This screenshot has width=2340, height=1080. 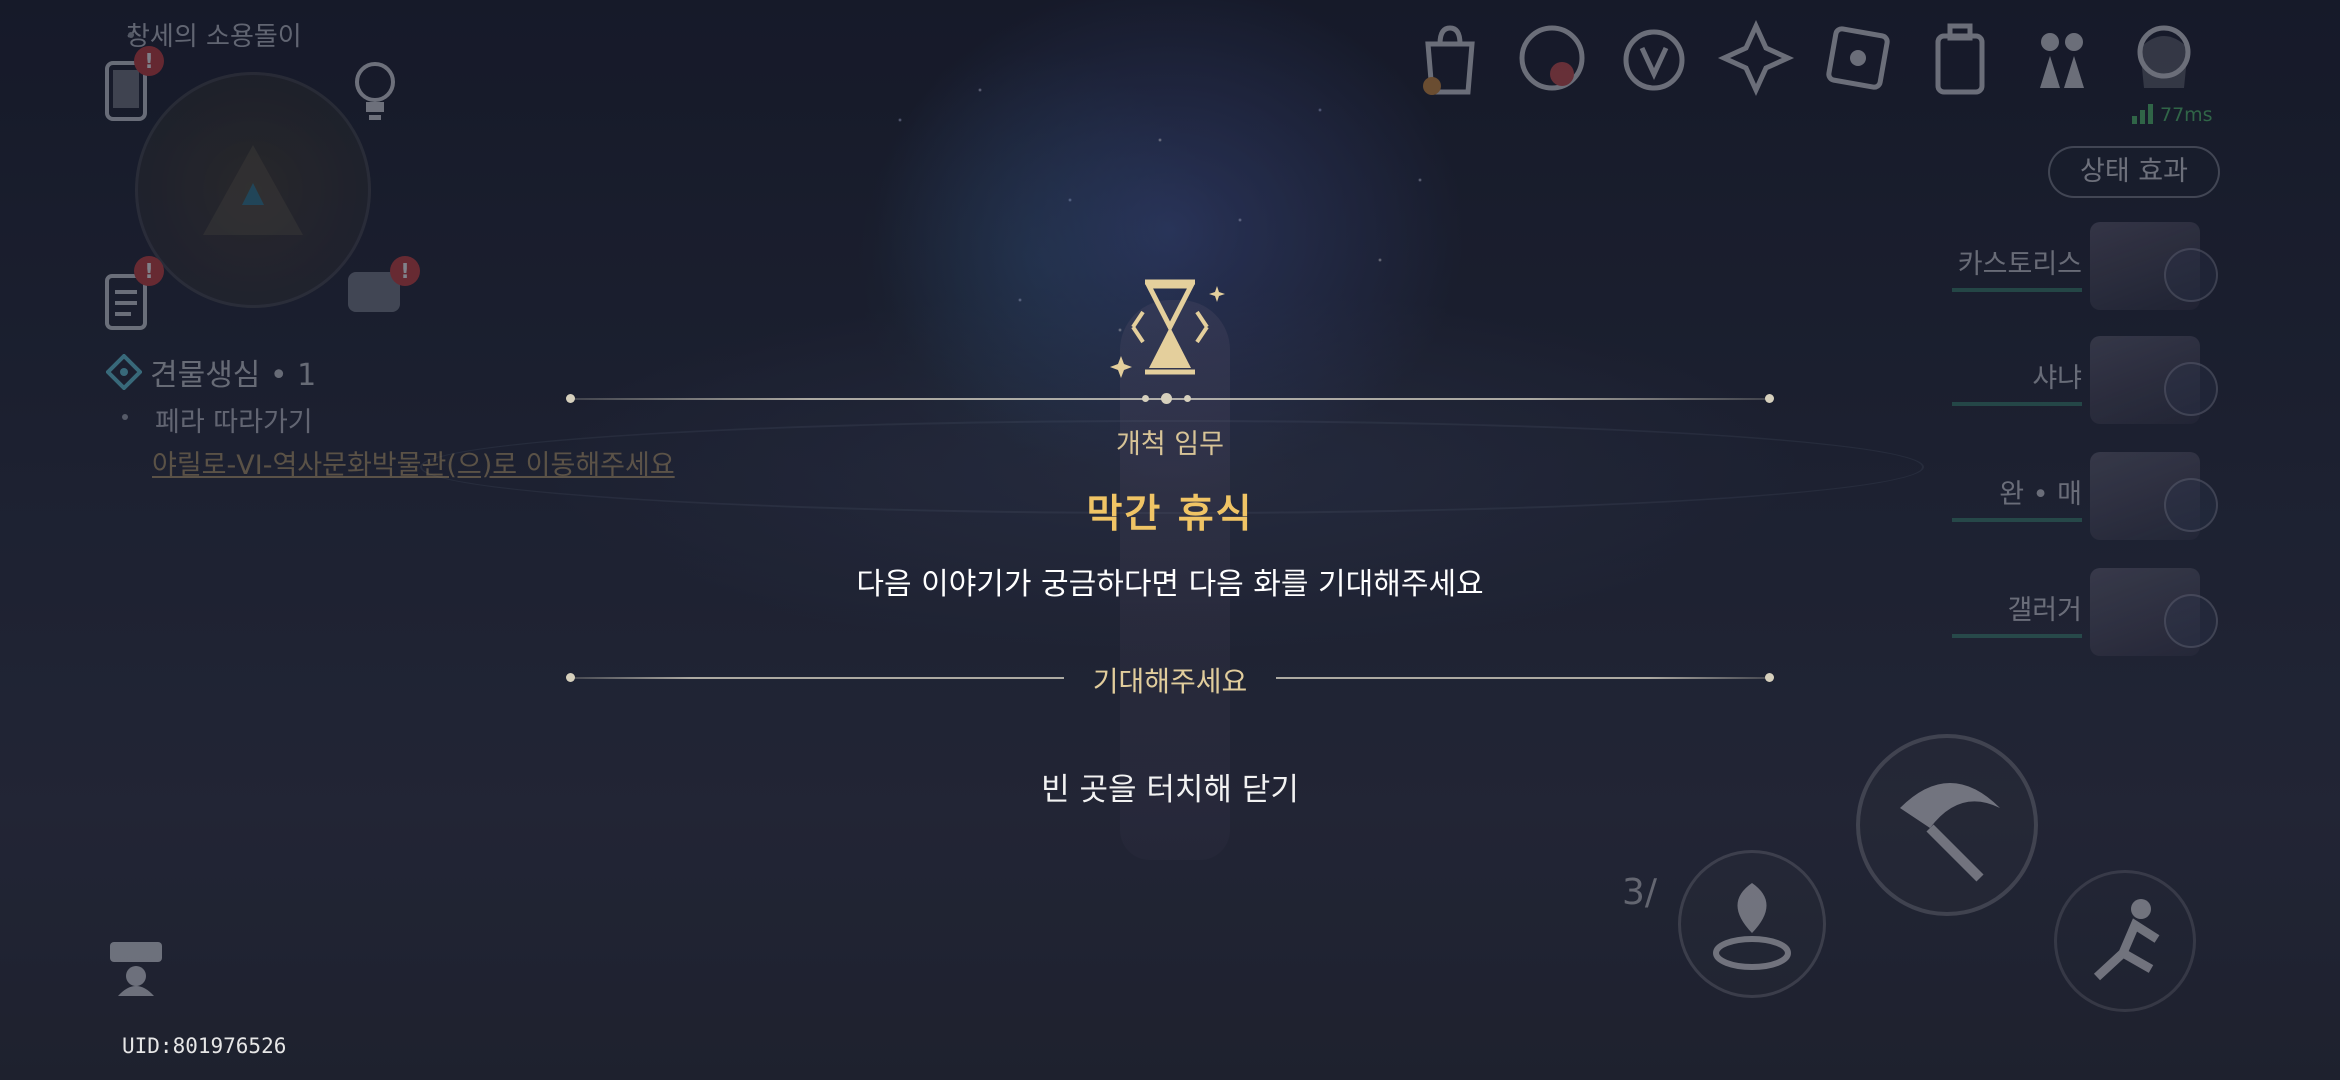 I want to click on close-hint: 빈 곳을 터치해 닫기, so click(x=1170, y=786).